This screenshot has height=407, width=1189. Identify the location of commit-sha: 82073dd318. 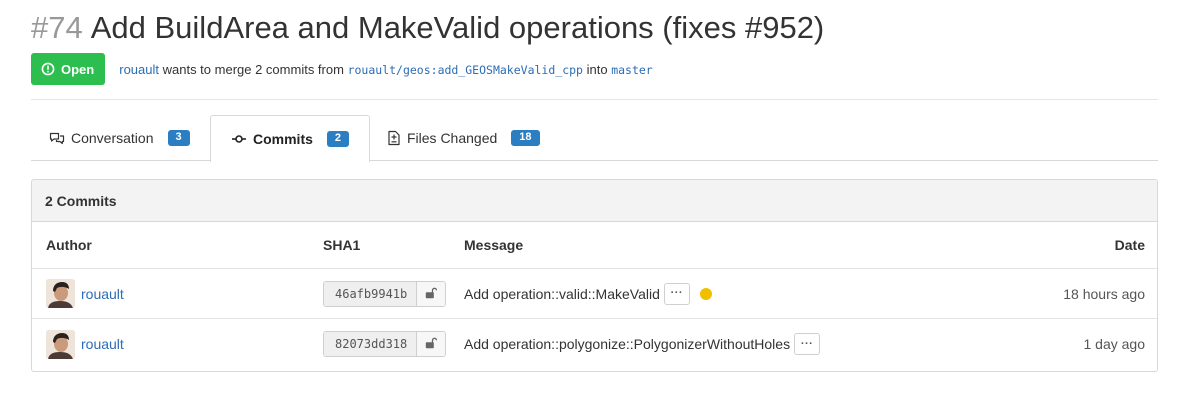
(385, 344).